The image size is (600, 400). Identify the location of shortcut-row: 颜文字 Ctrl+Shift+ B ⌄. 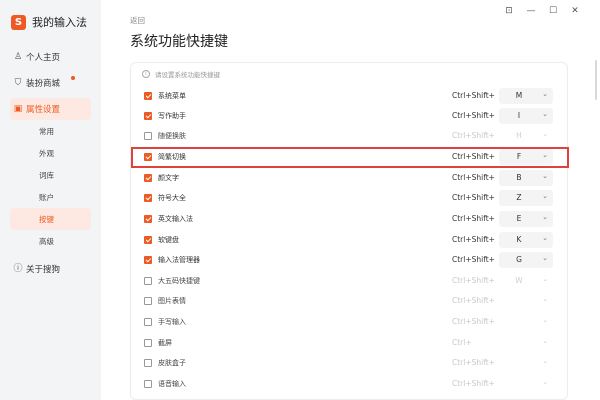
(349, 179).